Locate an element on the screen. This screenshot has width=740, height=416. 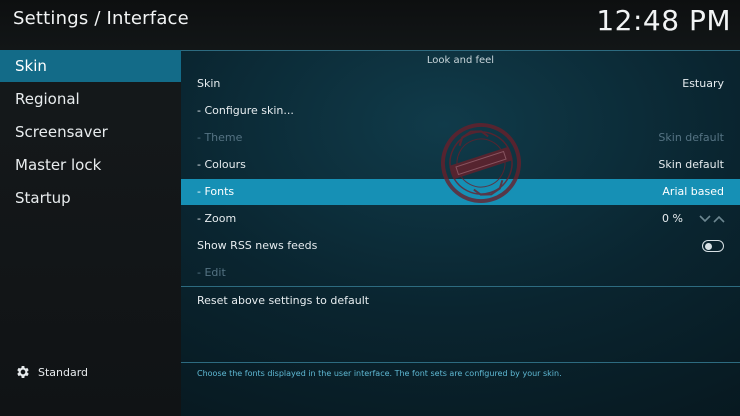
setting-value: Arial based is located at coordinates (693, 191).